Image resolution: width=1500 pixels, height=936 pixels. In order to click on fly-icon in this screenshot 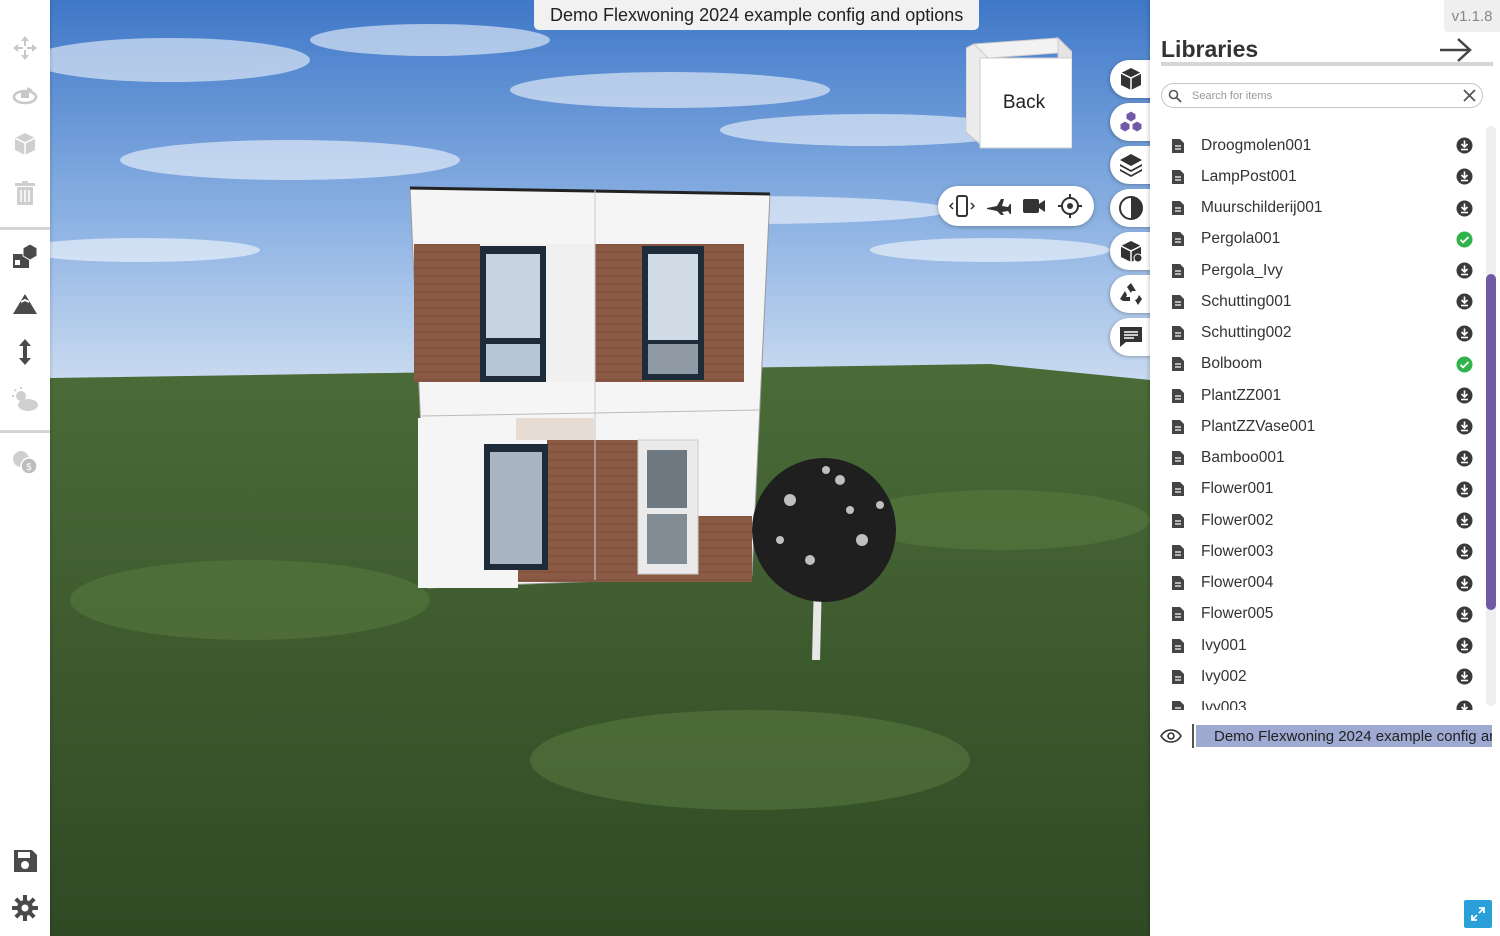, I will do `click(998, 206)`.